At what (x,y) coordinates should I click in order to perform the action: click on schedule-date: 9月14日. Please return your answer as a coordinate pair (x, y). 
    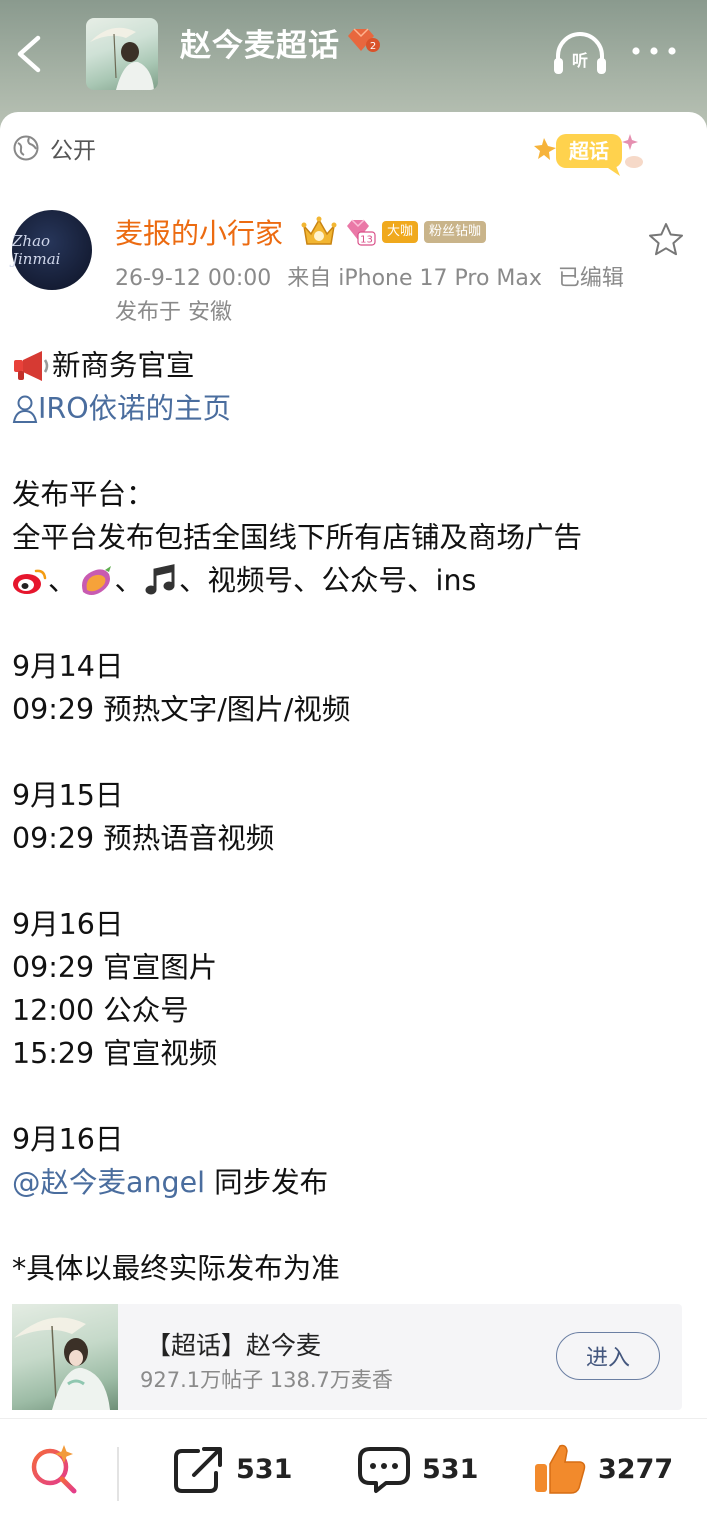
    Looking at the image, I should click on (68, 666).